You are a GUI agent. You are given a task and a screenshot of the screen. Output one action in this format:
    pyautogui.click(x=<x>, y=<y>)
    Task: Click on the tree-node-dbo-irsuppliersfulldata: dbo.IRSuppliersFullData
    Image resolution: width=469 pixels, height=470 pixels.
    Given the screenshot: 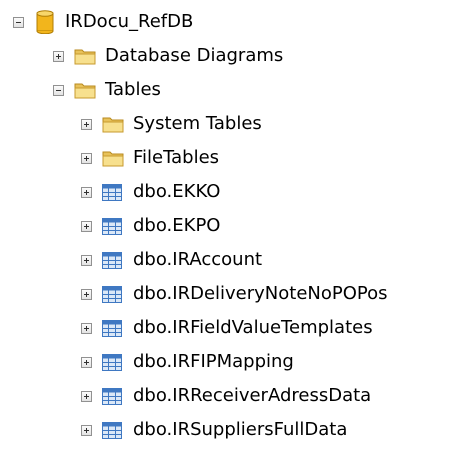 What is the action you would take?
    pyautogui.click(x=234, y=430)
    